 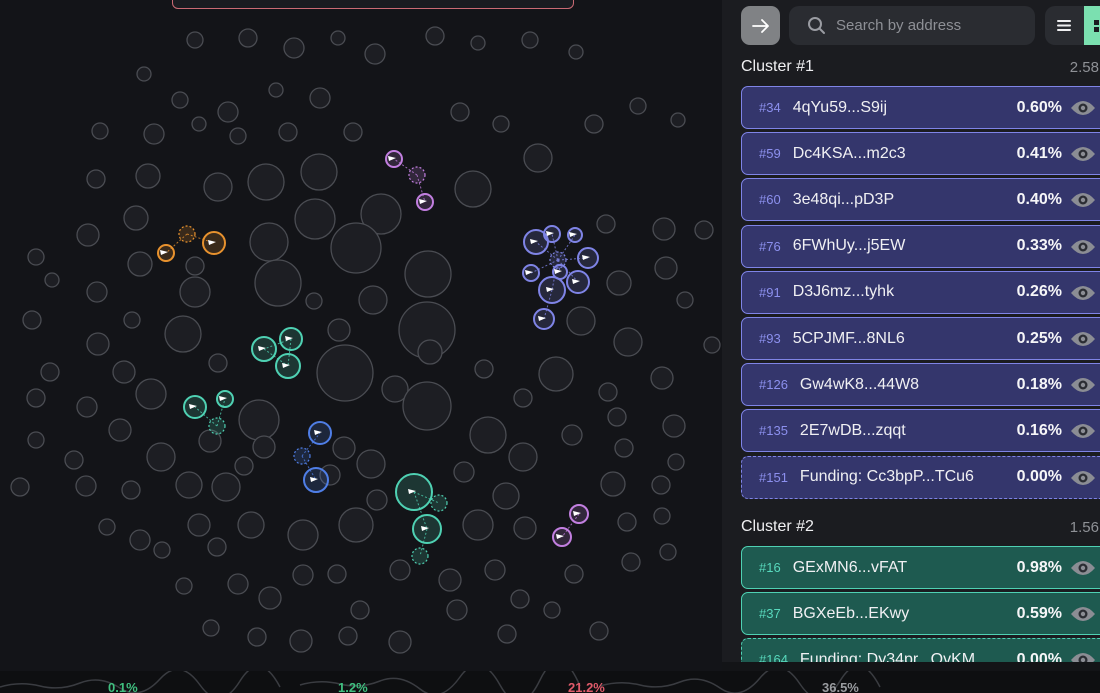 What do you see at coordinates (920, 154) in the screenshot?
I see `holder-row: #59 Dc4KSA...m2c3 0.41%` at bounding box center [920, 154].